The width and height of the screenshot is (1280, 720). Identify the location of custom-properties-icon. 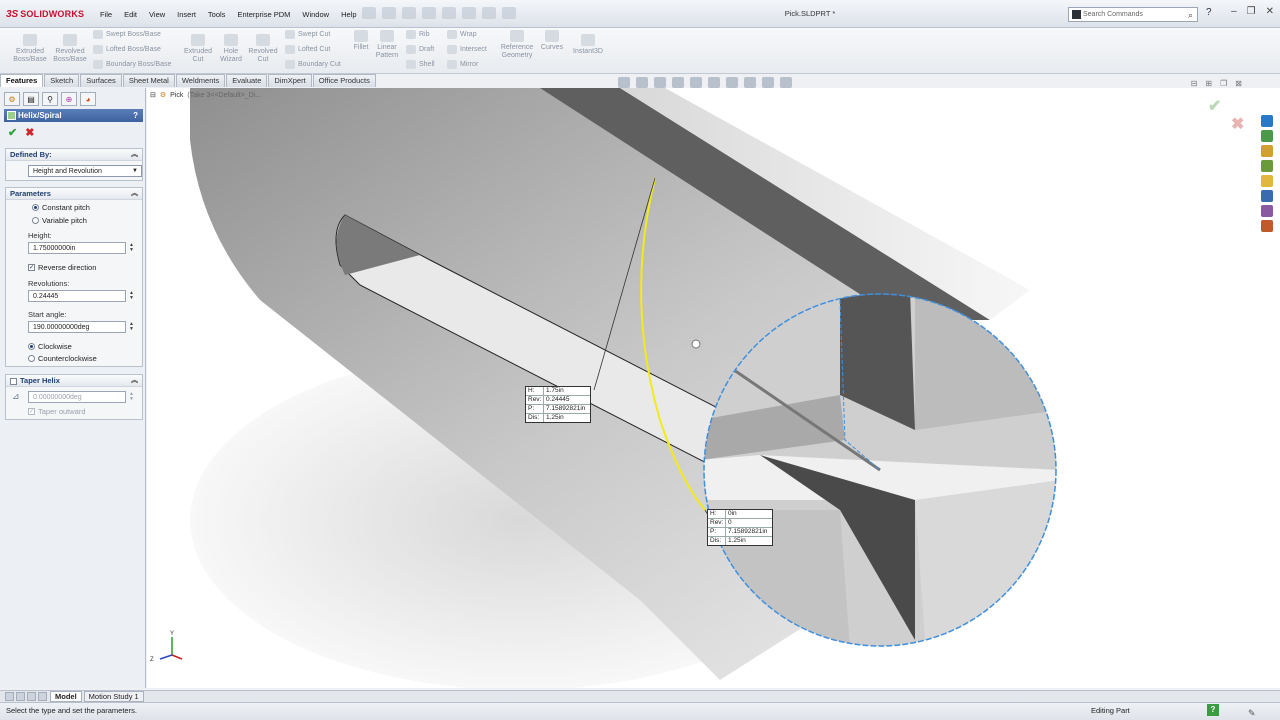
(1267, 211).